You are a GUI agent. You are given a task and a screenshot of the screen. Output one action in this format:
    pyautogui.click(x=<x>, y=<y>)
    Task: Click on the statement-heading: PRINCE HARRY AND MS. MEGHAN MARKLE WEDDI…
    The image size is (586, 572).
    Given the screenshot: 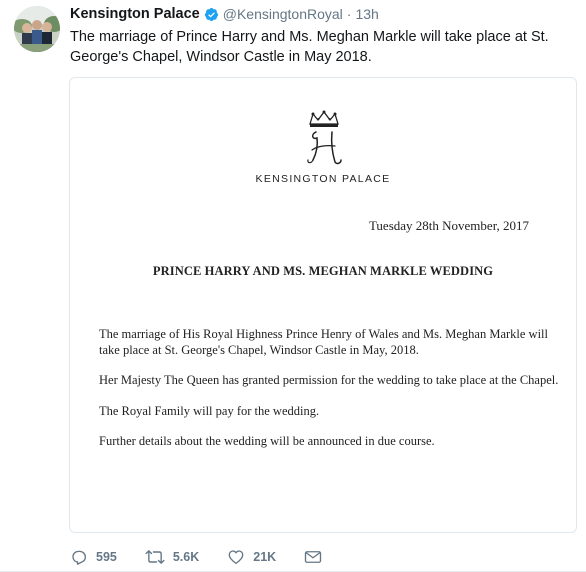 What is the action you would take?
    pyautogui.click(x=323, y=271)
    